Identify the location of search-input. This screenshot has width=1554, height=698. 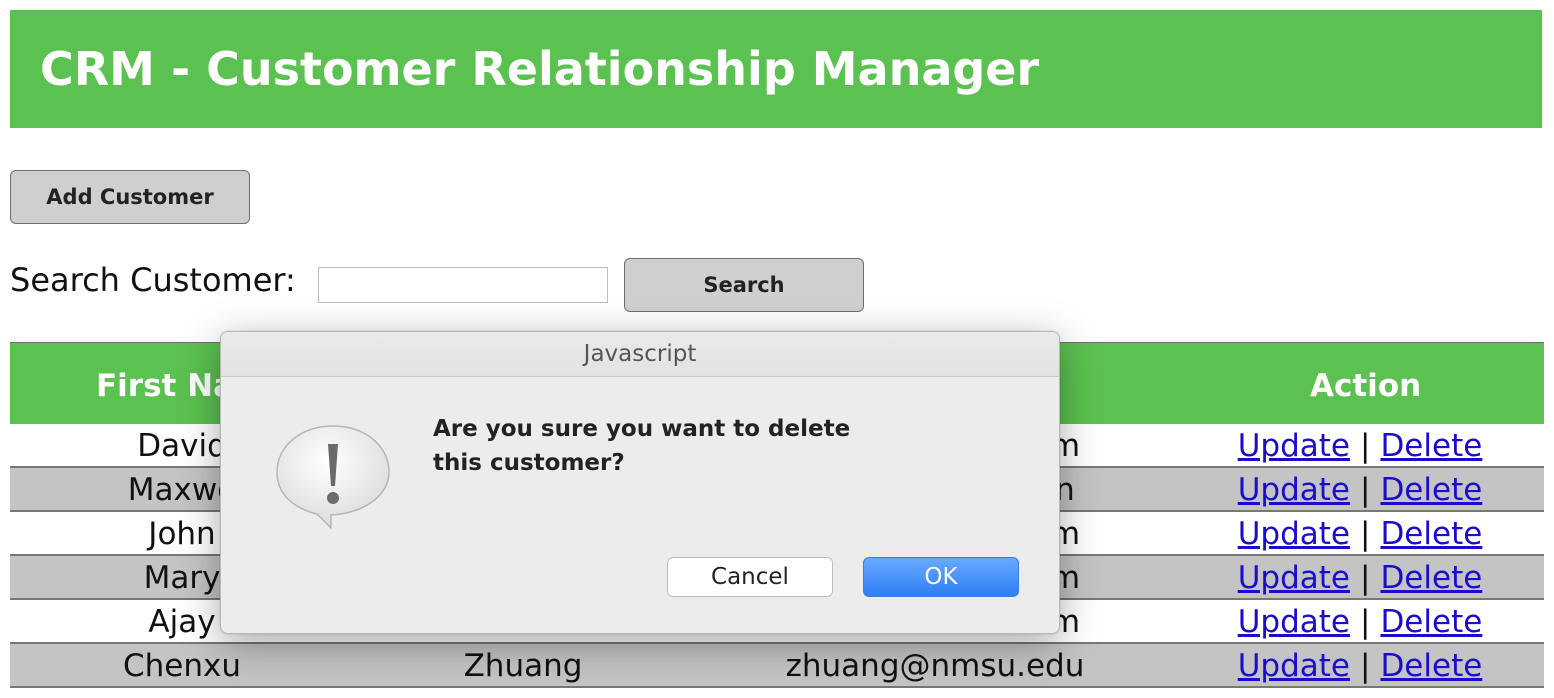
(463, 285).